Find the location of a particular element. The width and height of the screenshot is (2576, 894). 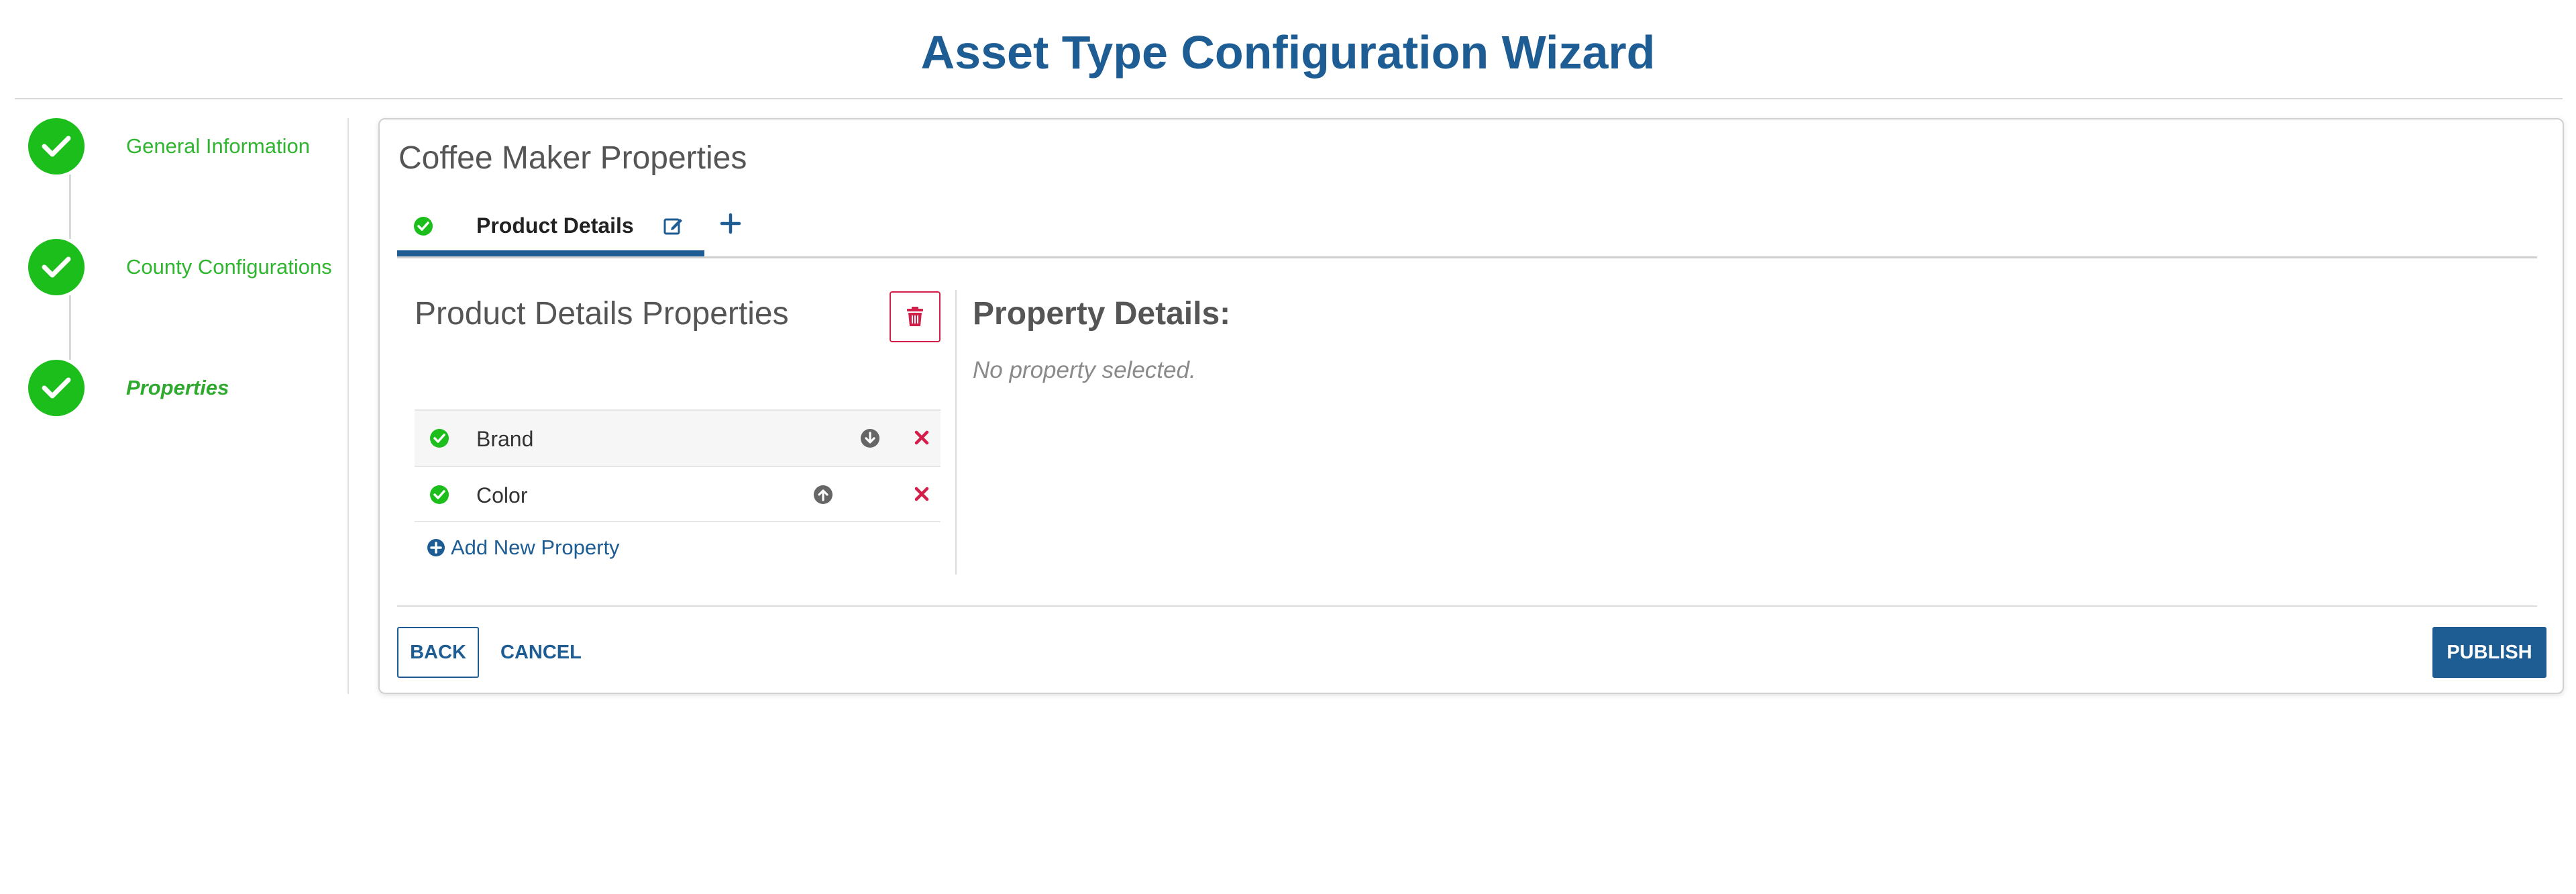

card-title: Coffee Maker Properties is located at coordinates (572, 158).